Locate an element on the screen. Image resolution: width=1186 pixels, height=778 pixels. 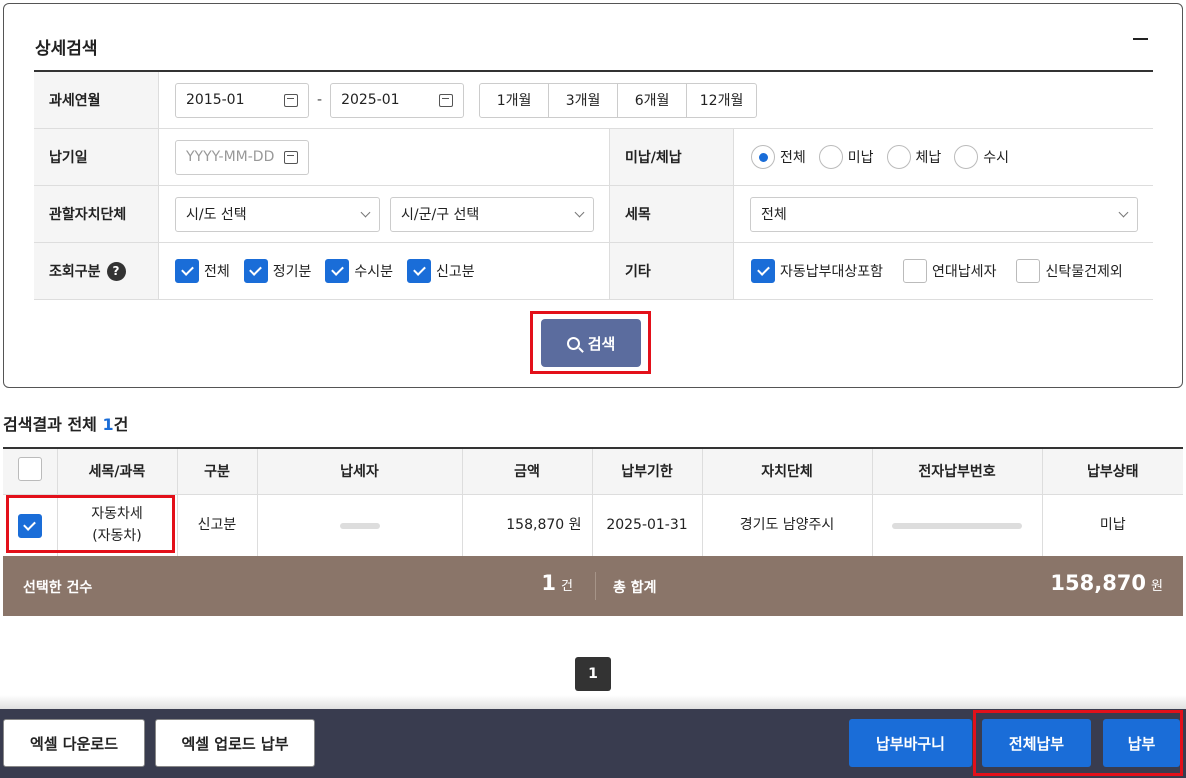
label-unpaid: 미납/체납 is located at coordinates (671, 157).